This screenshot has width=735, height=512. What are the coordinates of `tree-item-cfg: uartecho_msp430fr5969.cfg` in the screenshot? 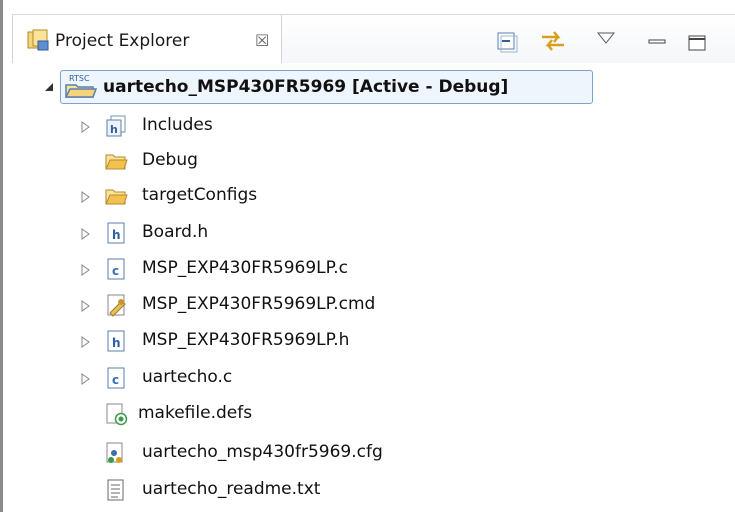 It's located at (268, 454).